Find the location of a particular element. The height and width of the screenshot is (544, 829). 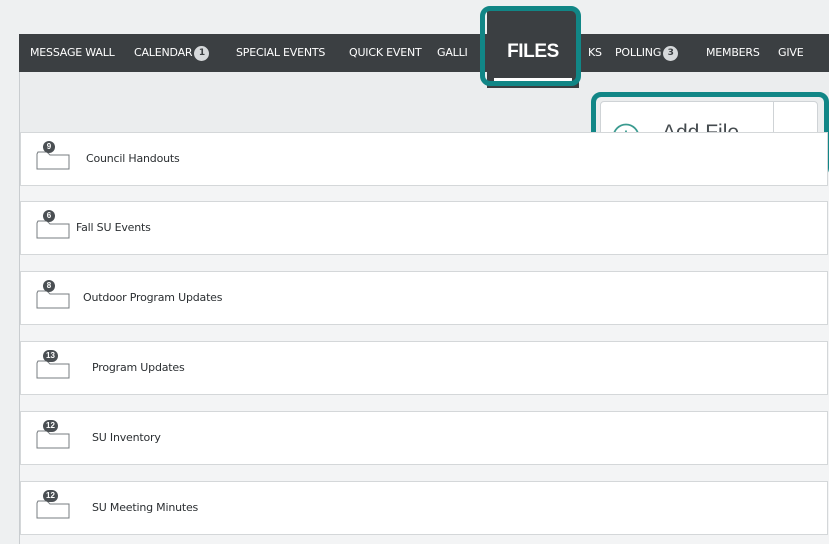

nav-item-links: KS is located at coordinates (595, 53).